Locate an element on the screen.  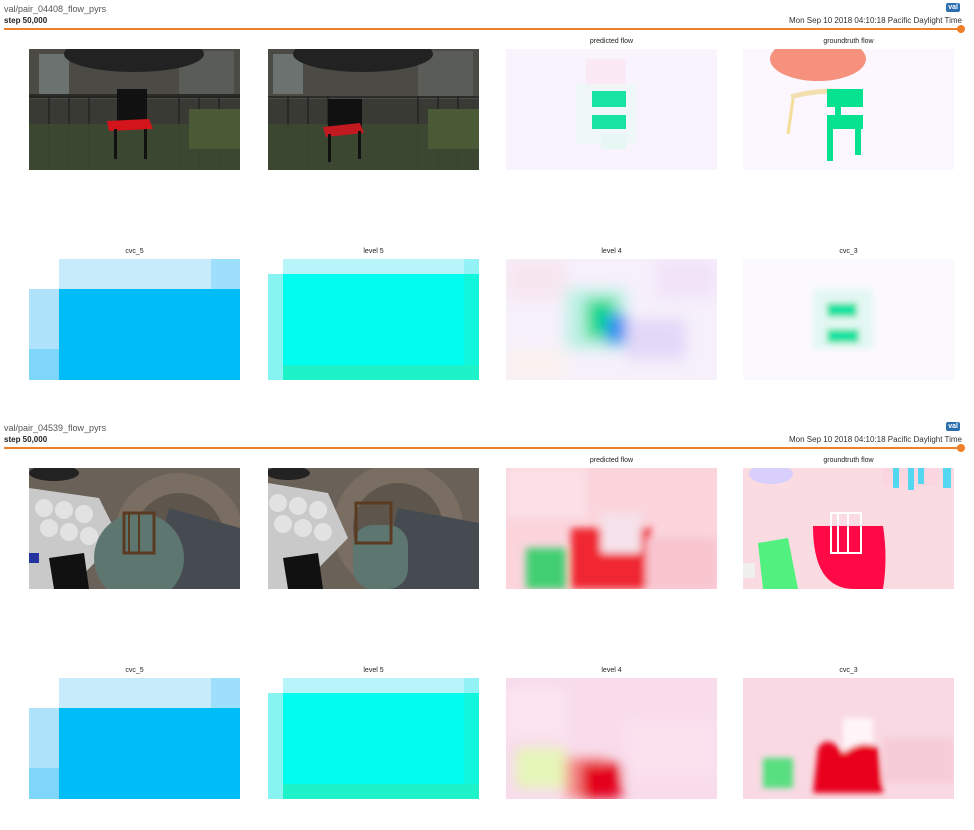
image-frame2-chair-garden is located at coordinates (373, 109).